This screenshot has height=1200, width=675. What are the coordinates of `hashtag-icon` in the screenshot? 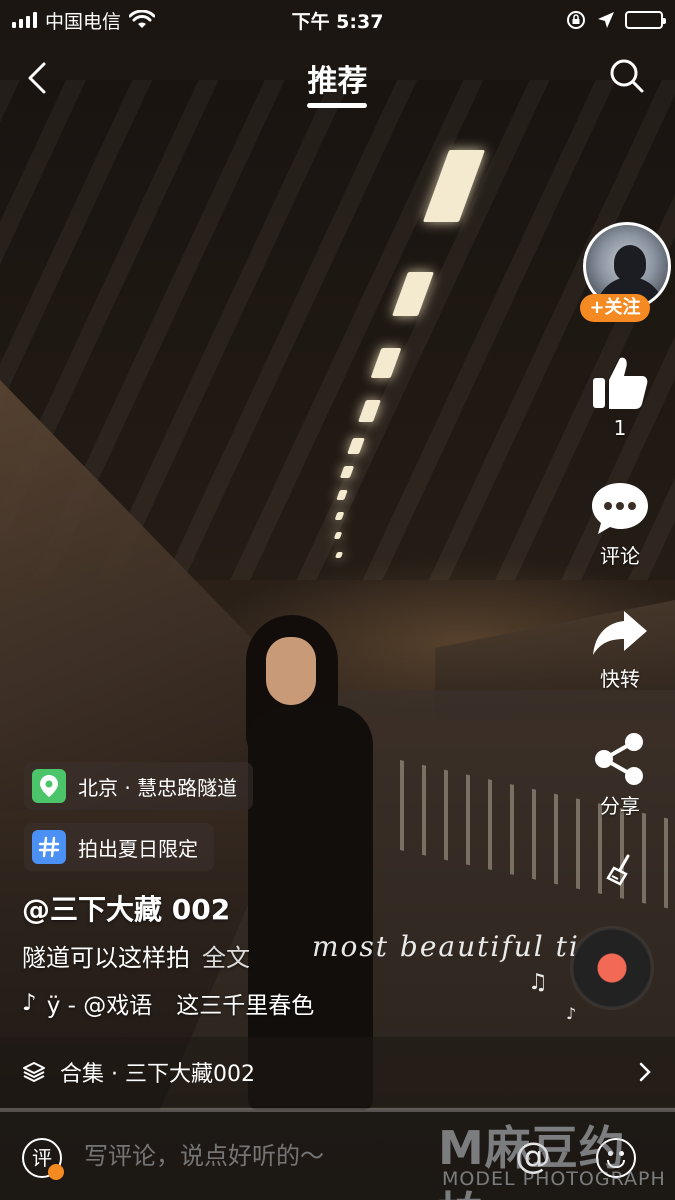 It's located at (49, 847).